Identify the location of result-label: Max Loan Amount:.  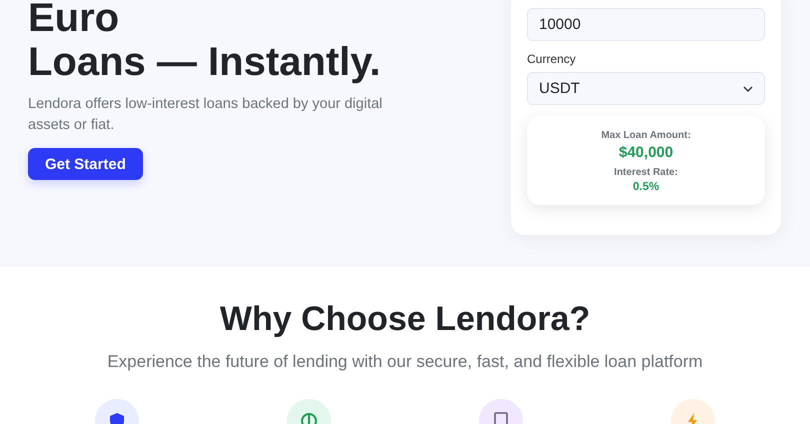
(646, 135).